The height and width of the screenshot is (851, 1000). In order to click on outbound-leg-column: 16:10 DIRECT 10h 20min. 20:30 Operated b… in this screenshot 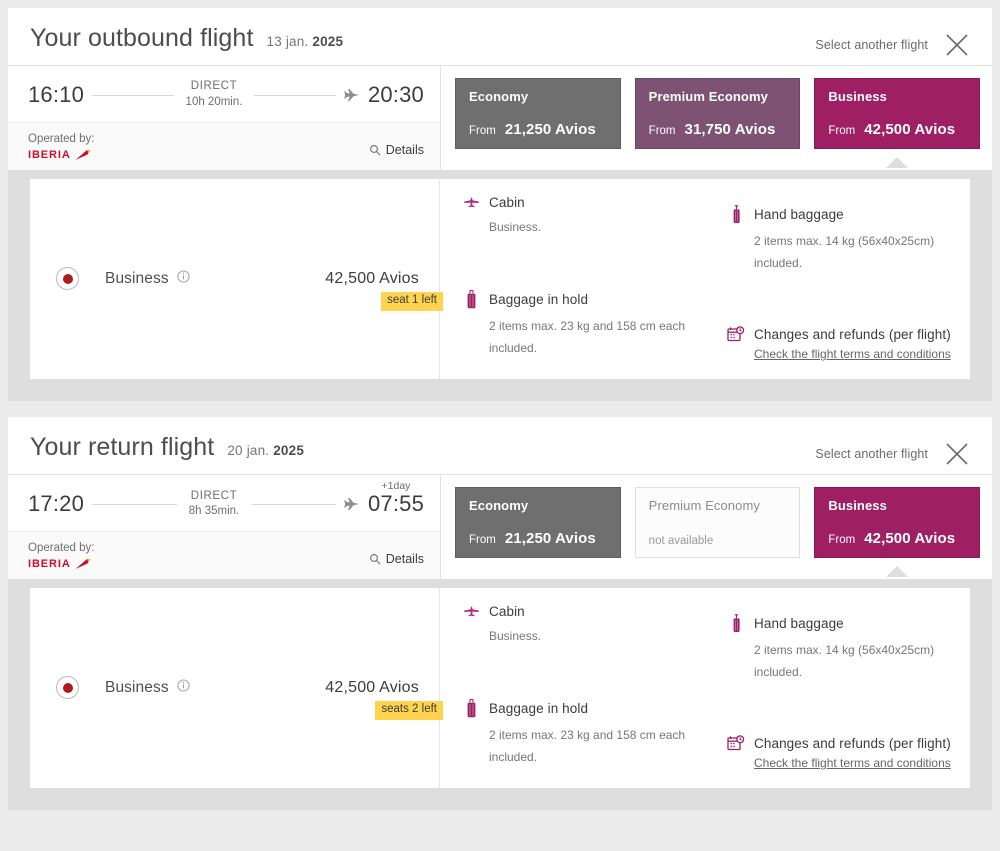, I will do `click(224, 118)`.